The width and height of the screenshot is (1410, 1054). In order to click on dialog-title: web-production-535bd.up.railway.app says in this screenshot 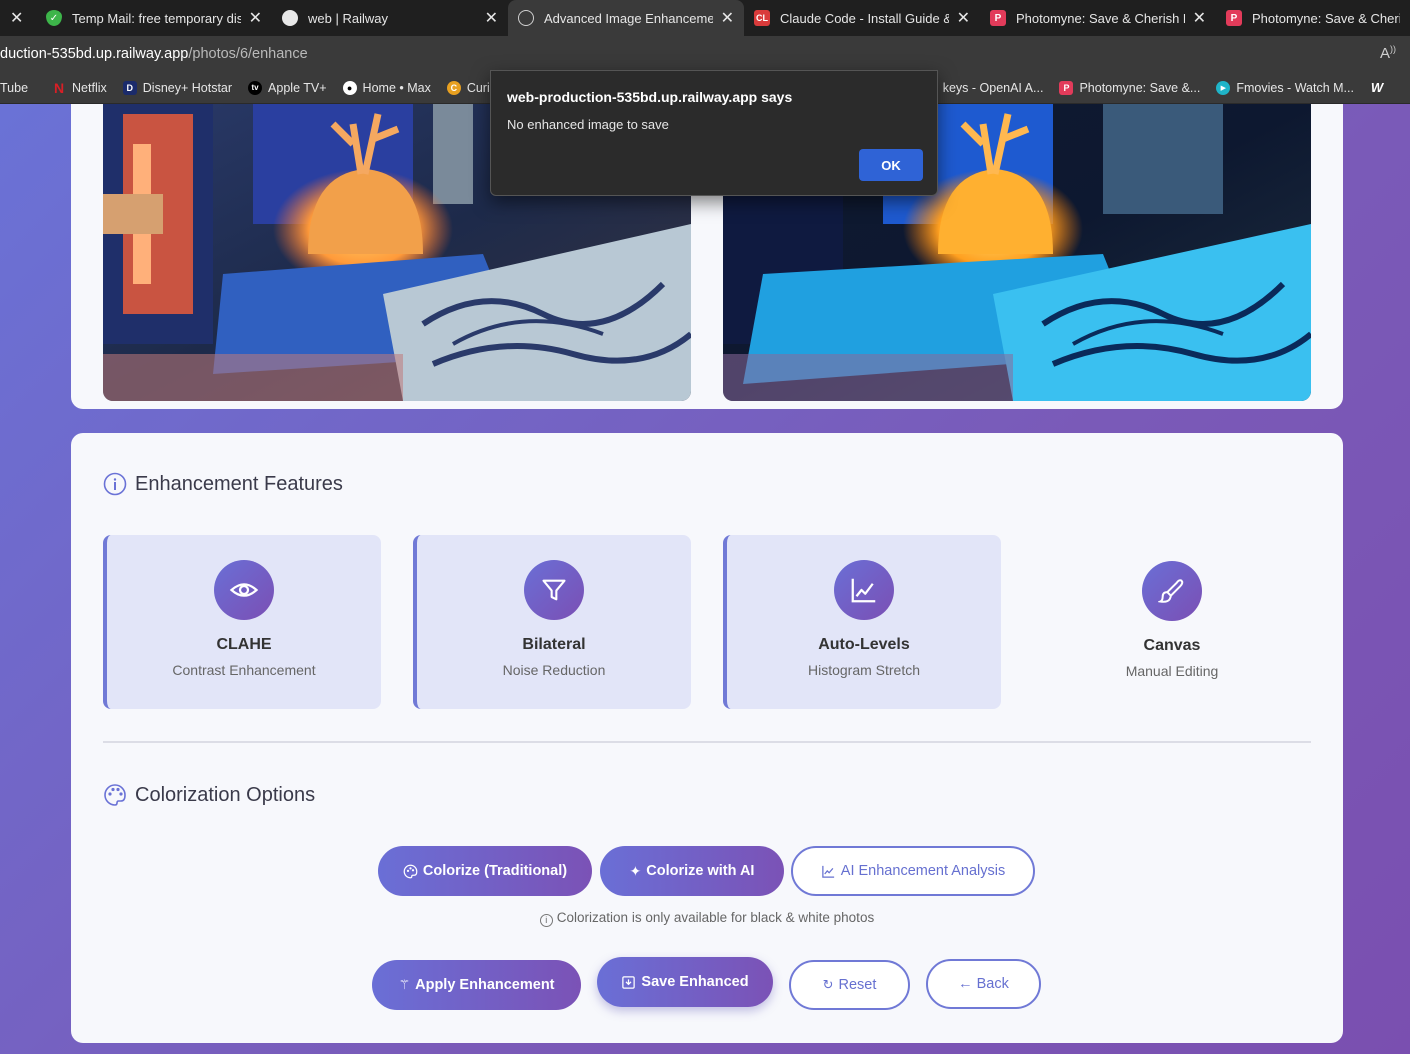, I will do `click(650, 97)`.